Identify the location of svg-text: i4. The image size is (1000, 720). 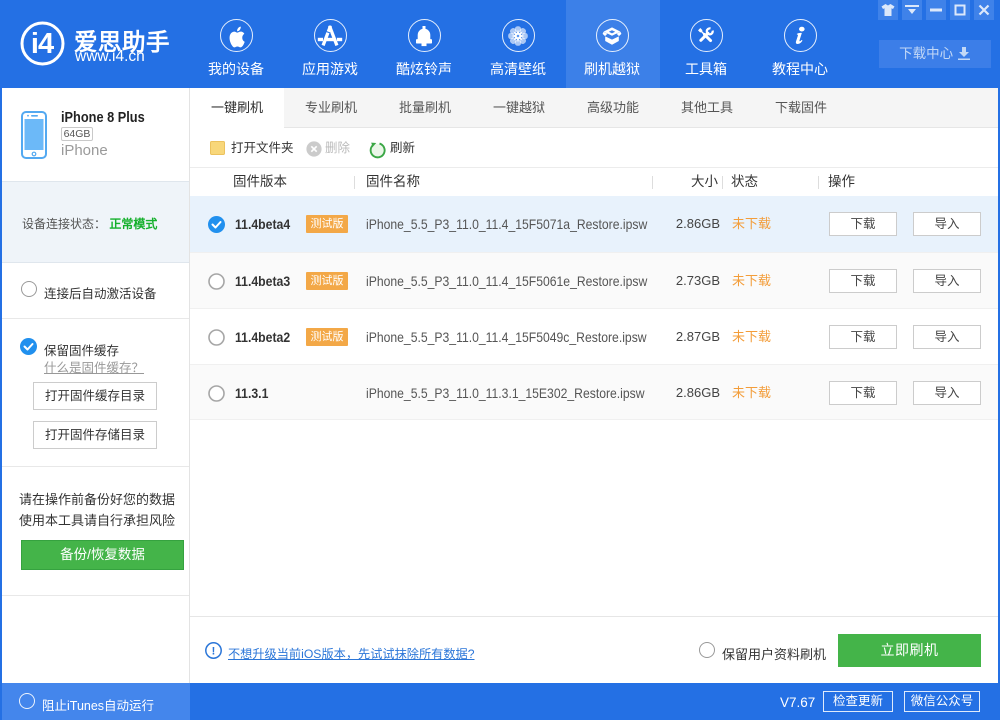
(42, 44).